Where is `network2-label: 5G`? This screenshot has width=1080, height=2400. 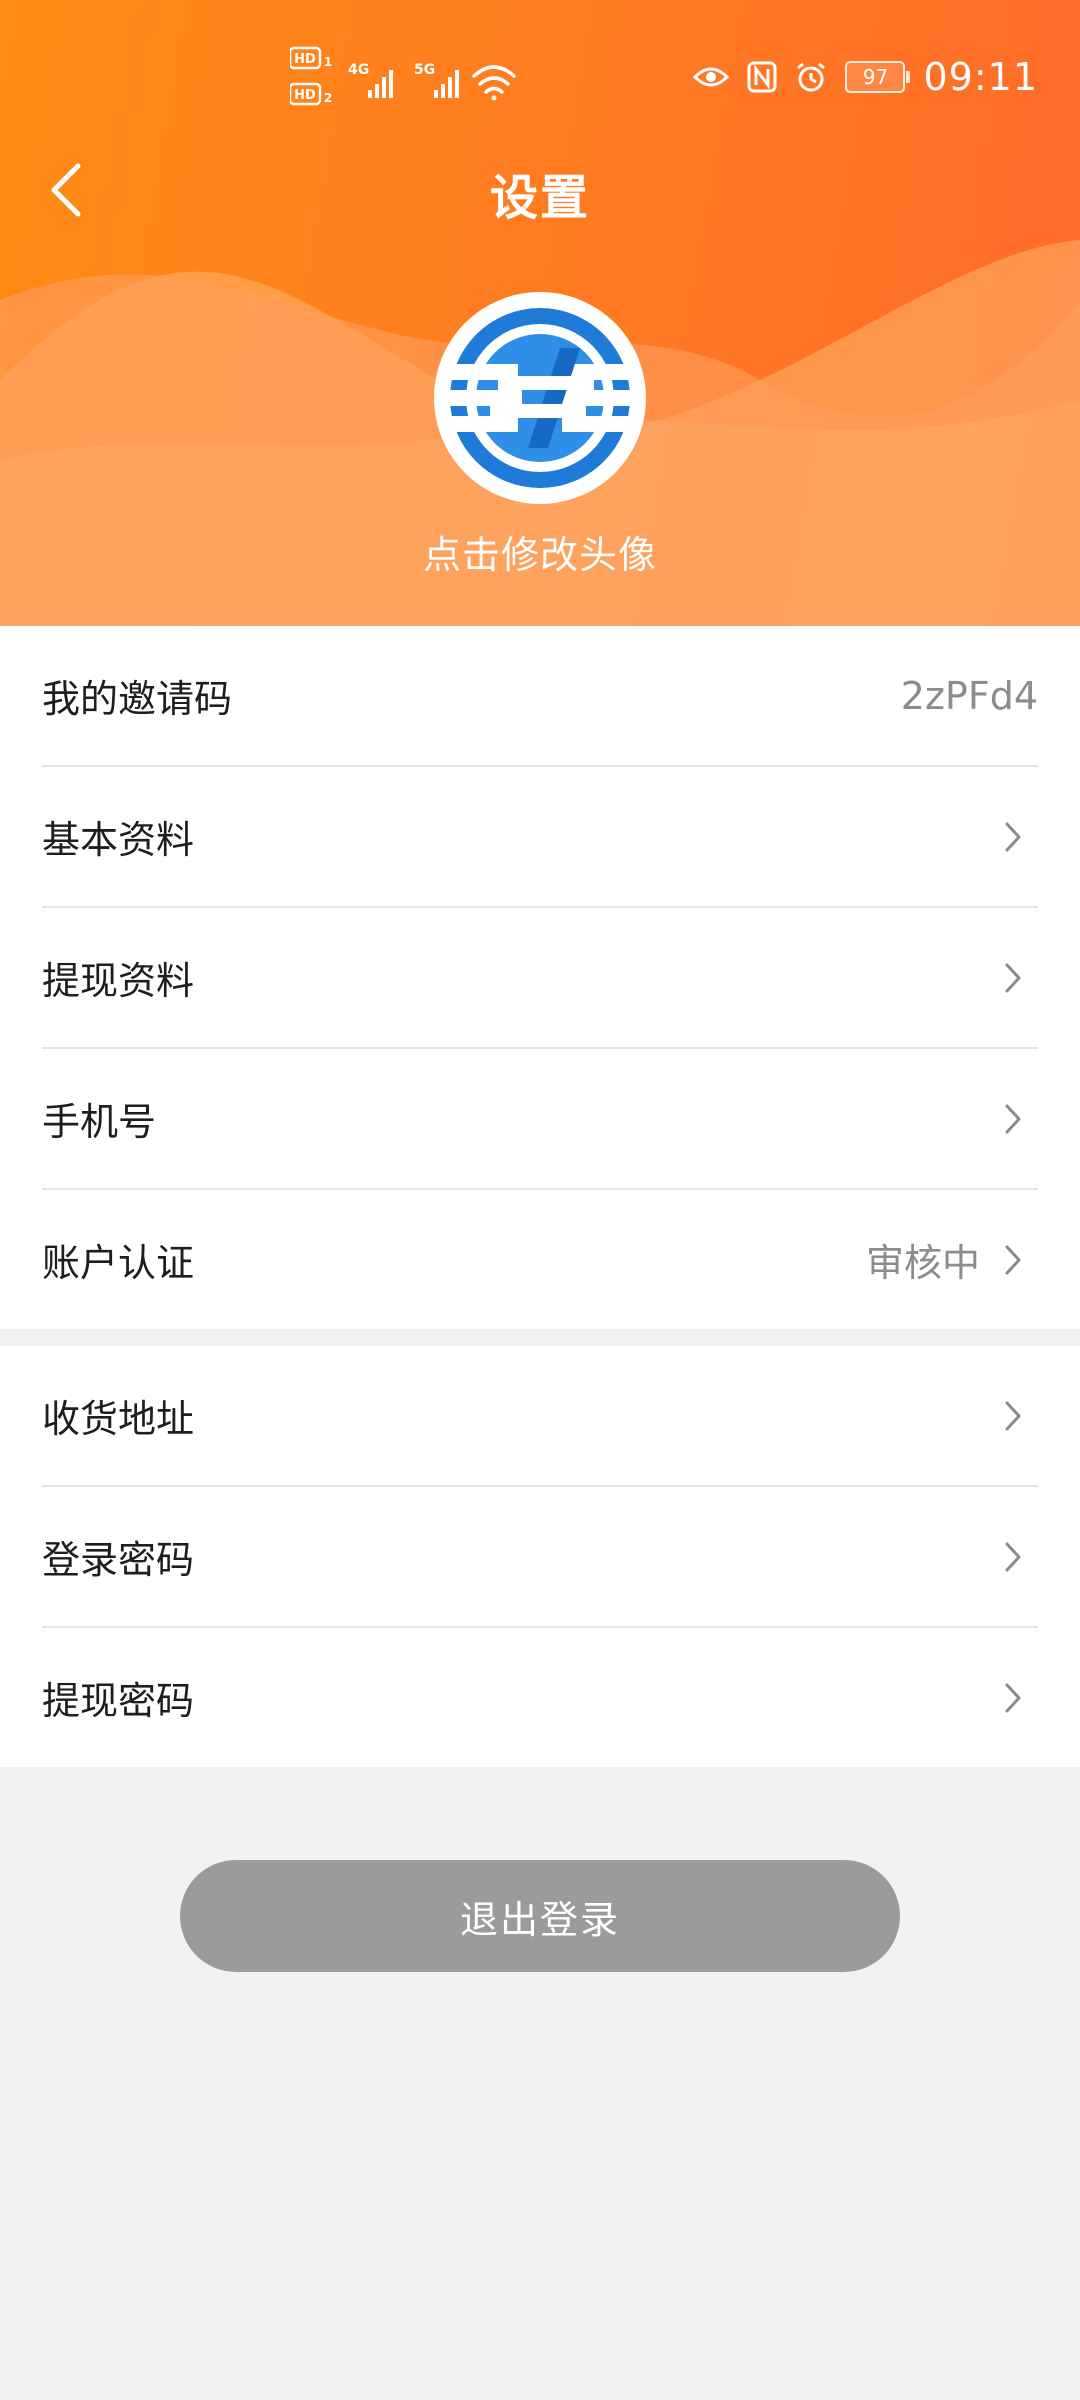
network2-label: 5G is located at coordinates (424, 70).